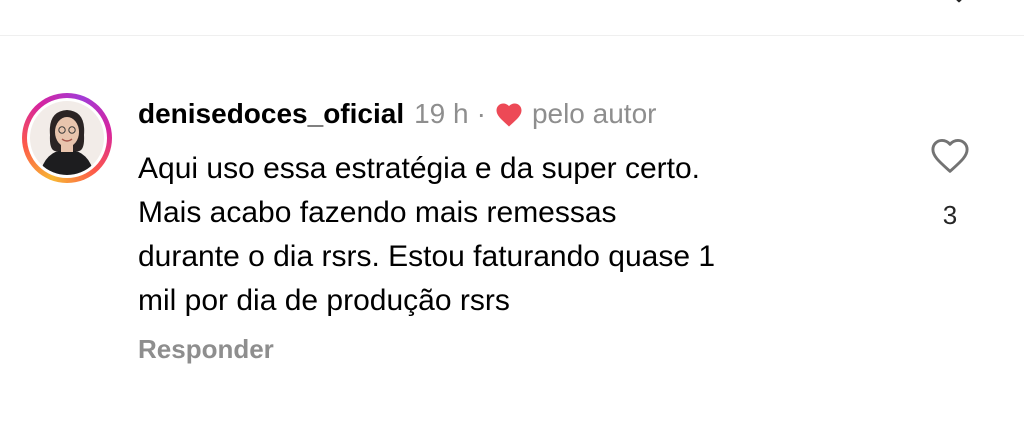 The image size is (1024, 429). I want to click on top-divider, so click(512, 35).